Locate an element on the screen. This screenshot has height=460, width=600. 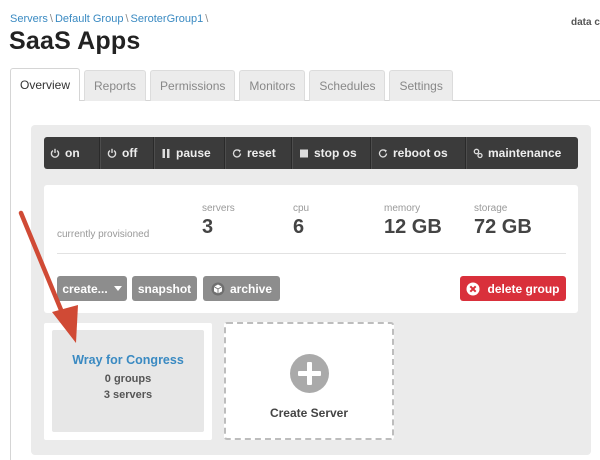
gears-icon is located at coordinates (478, 153).